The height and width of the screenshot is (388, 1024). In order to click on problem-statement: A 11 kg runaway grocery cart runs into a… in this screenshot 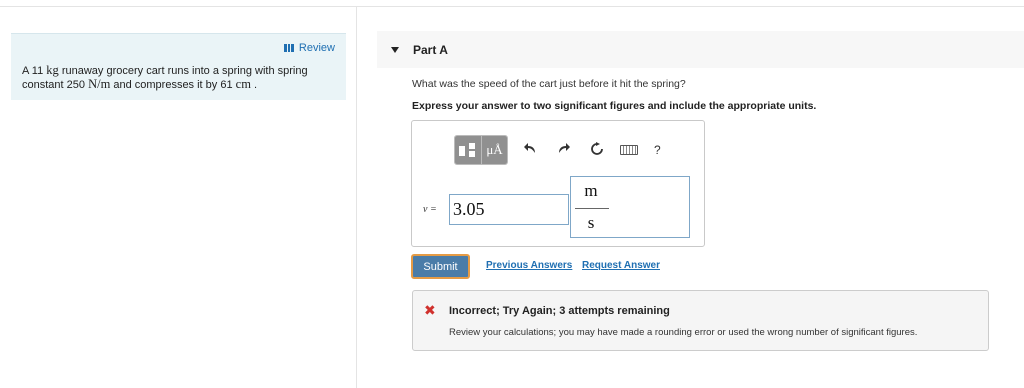, I will do `click(165, 77)`.